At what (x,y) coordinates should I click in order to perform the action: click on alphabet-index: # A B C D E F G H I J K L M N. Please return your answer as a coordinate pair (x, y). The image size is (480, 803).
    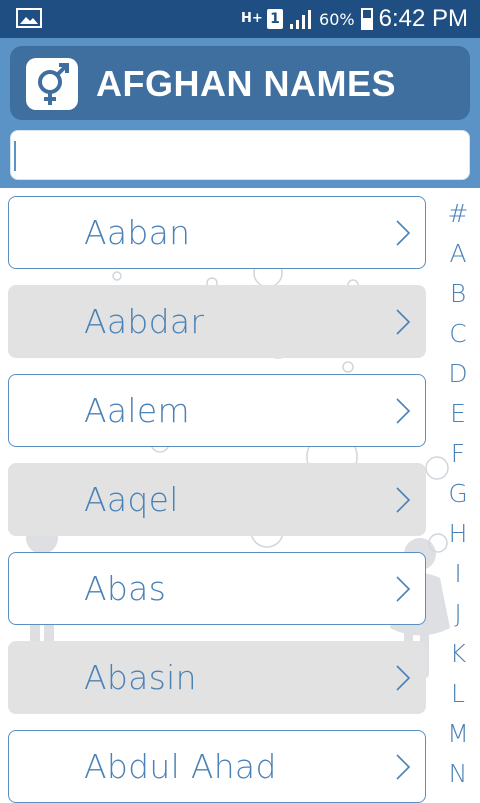
    Looking at the image, I should click on (458, 494).